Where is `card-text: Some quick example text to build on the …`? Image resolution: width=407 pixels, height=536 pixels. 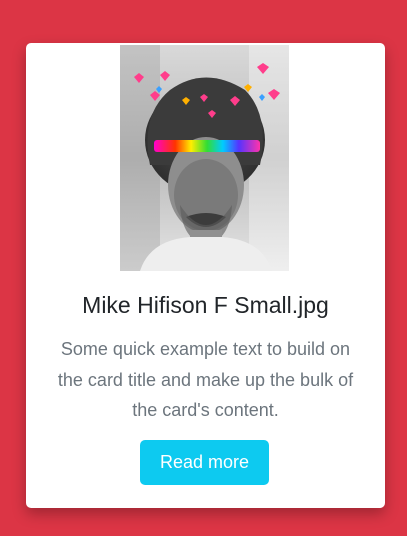 card-text: Some quick example text to build on the … is located at coordinates (205, 379).